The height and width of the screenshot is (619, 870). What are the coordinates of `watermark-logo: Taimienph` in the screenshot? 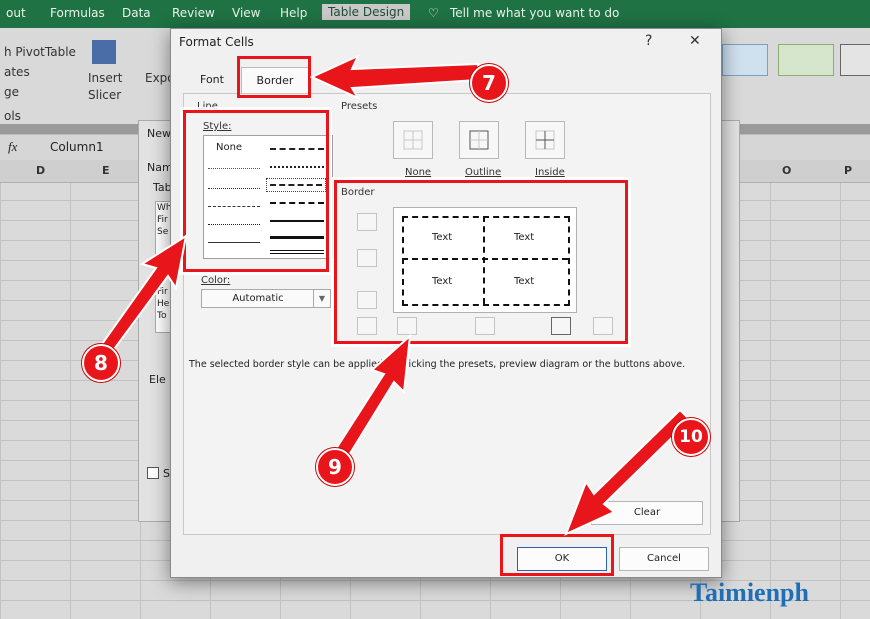 It's located at (749, 592).